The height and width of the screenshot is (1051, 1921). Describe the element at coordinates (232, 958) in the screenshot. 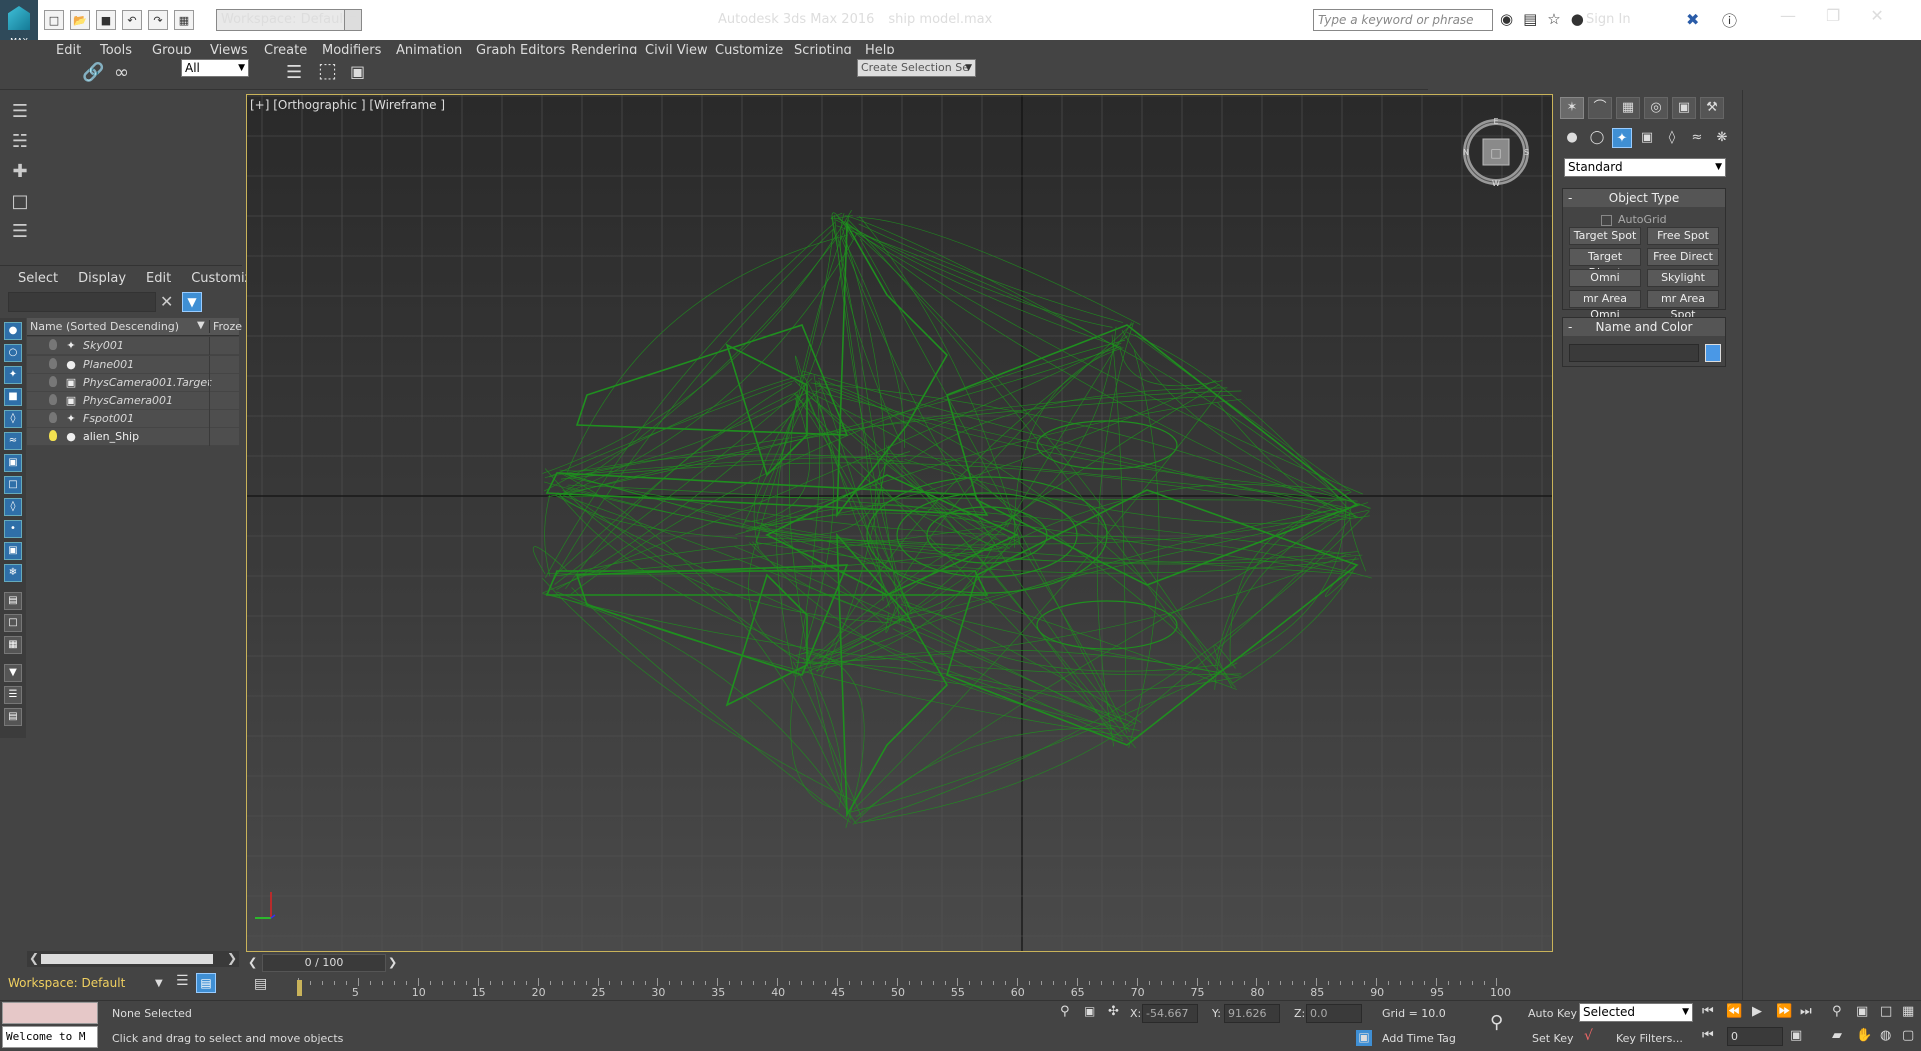

I see `chevron-right-icon: ❯` at that location.